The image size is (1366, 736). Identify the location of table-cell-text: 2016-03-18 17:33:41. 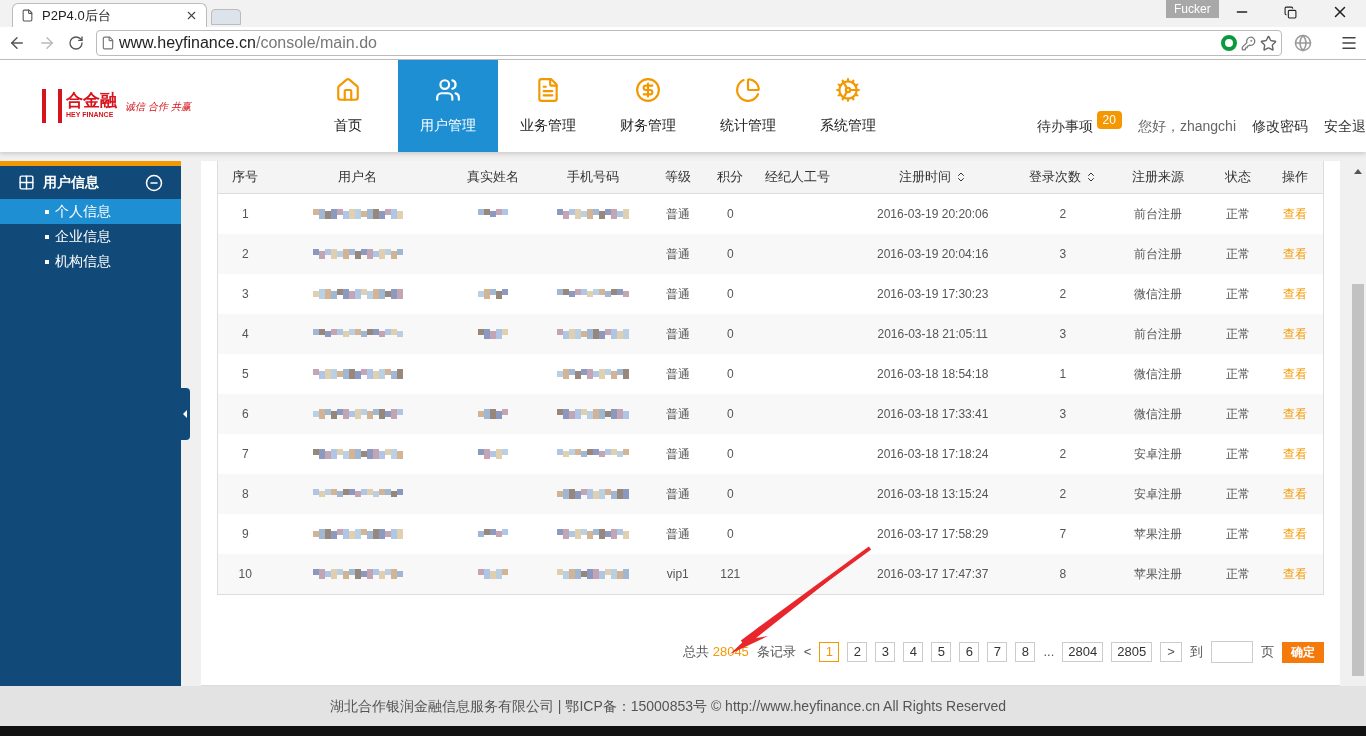
(933, 414).